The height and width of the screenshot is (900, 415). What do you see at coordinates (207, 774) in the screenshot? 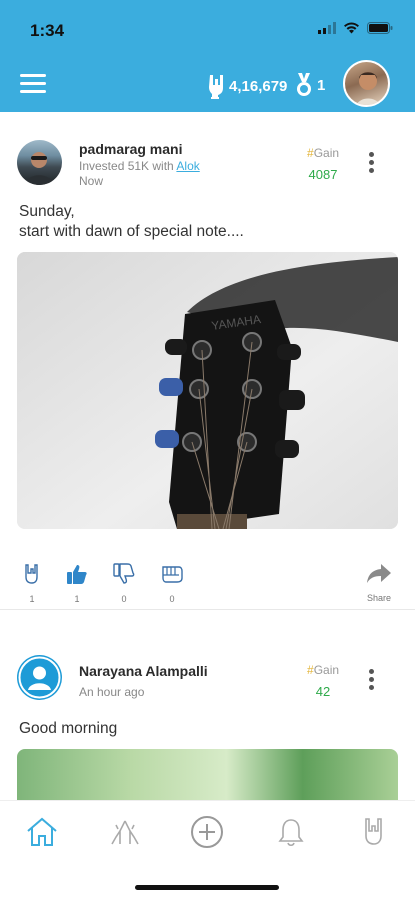
I see `post-image` at bounding box center [207, 774].